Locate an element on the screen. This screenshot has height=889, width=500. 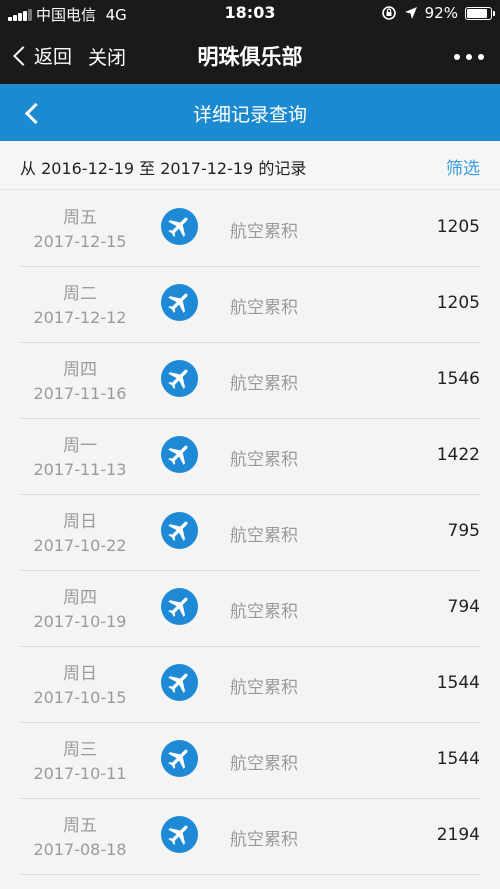
app-header: 详细记录查询 is located at coordinates (250, 112).